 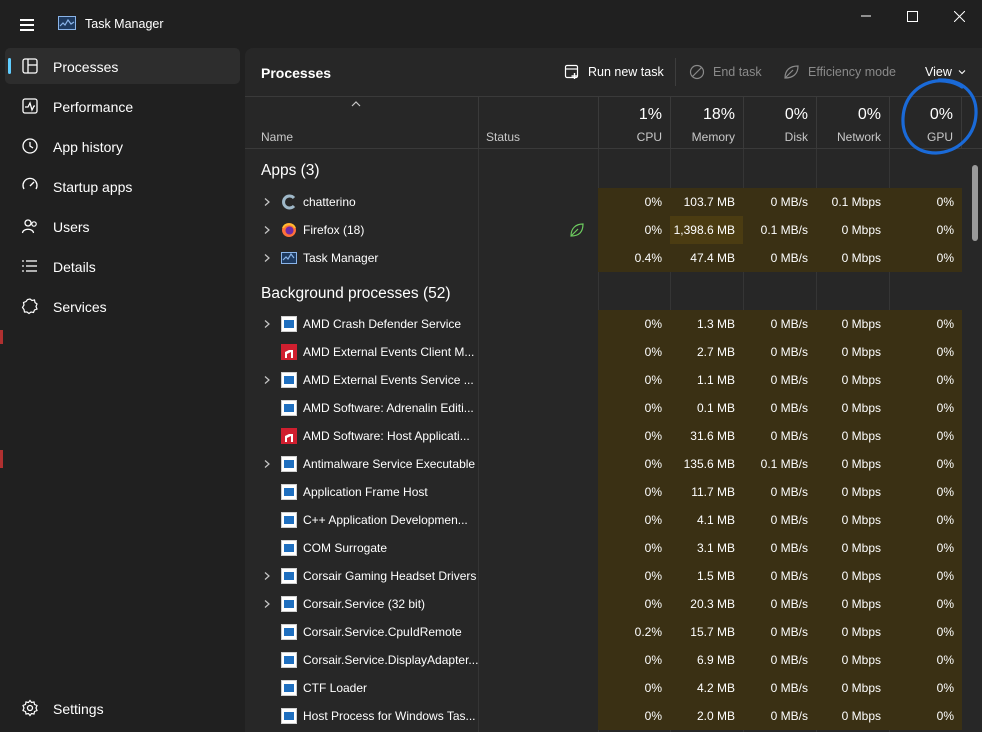 I want to click on sidebar-item-details: Details, so click(x=122, y=266).